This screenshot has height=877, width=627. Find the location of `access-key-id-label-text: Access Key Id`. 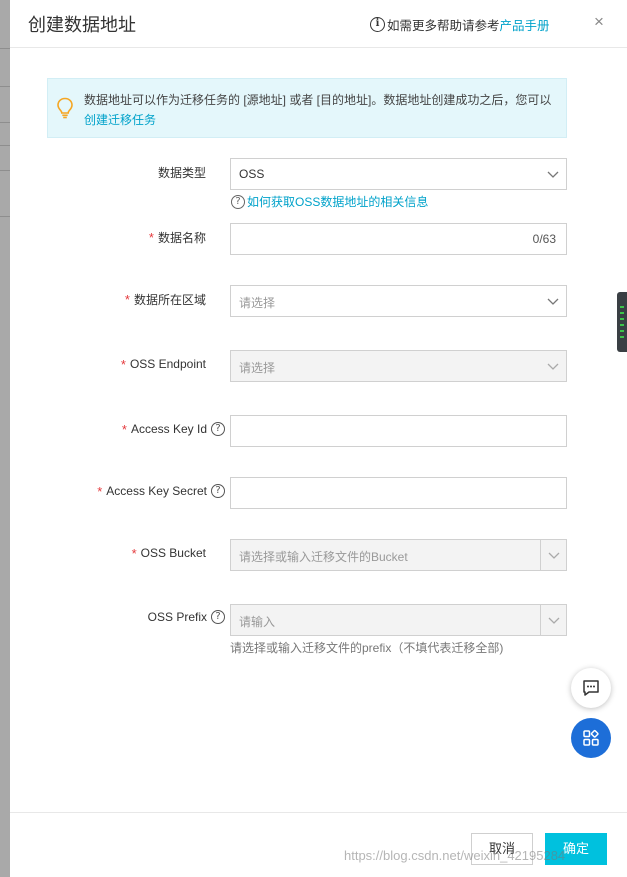

access-key-id-label-text: Access Key Id is located at coordinates (168, 429).